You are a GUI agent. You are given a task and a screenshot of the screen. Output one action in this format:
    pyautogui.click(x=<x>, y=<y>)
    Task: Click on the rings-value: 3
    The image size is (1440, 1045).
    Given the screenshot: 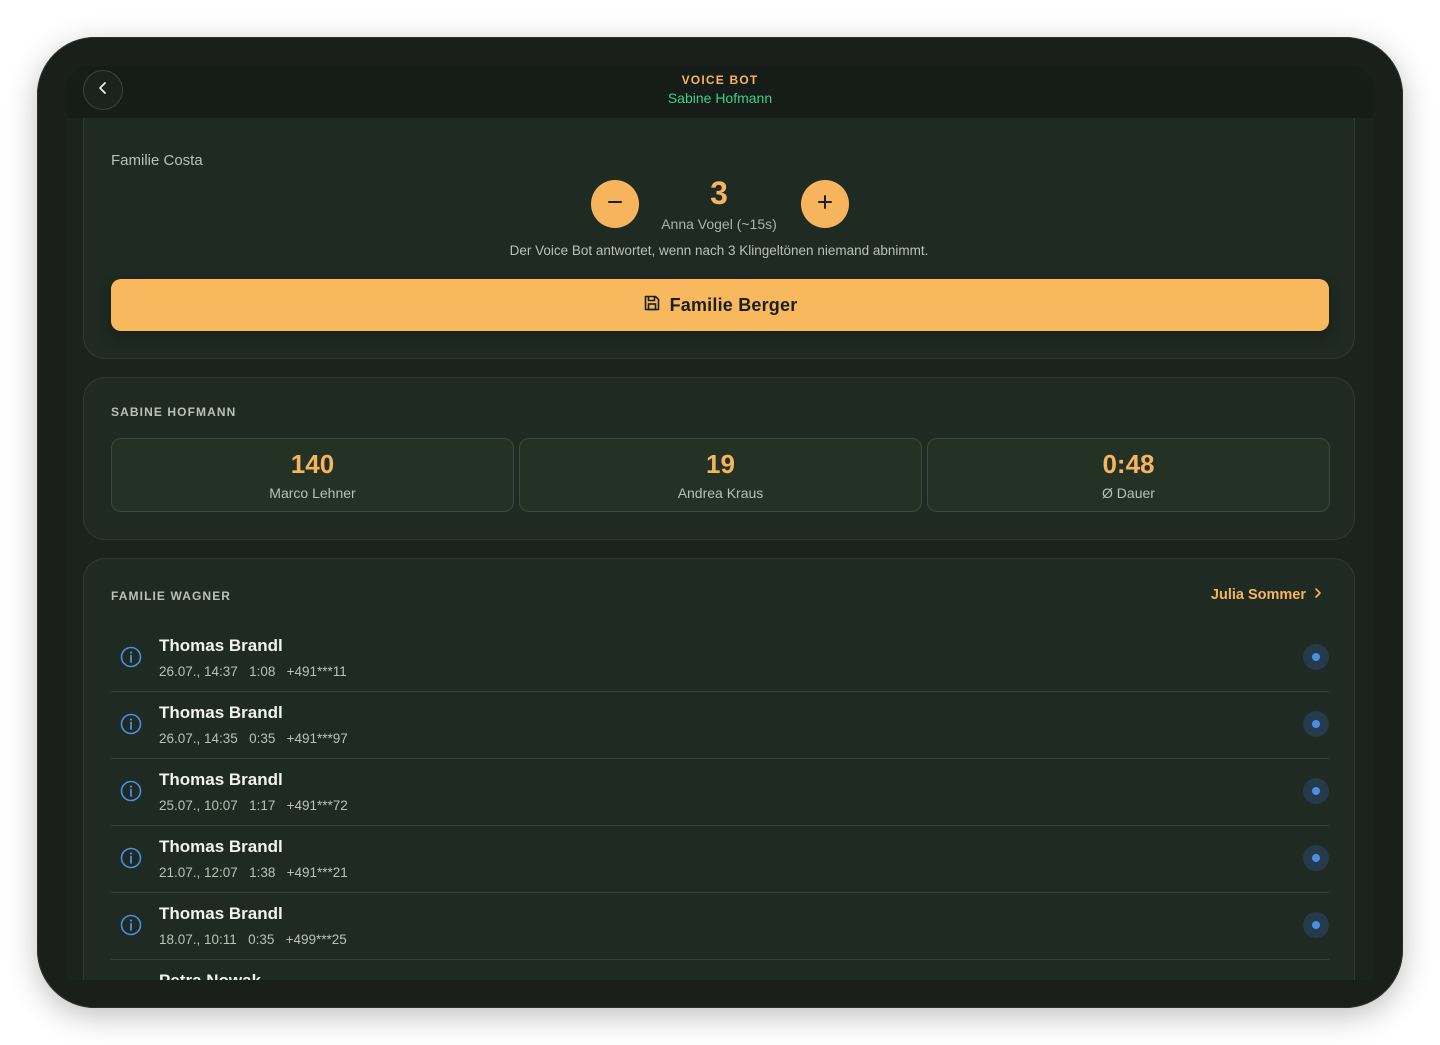 What is the action you would take?
    pyautogui.click(x=719, y=193)
    